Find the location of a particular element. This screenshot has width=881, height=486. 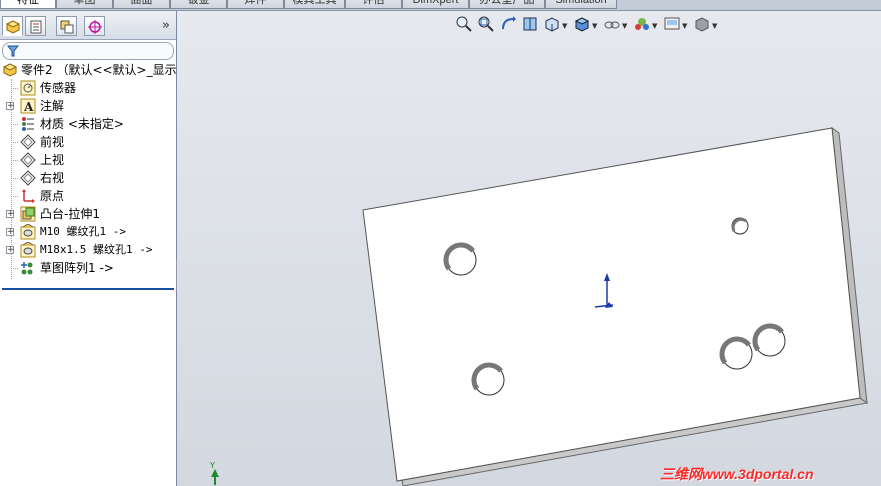

tree-item-top-plane: 上视 is located at coordinates (88, 160).